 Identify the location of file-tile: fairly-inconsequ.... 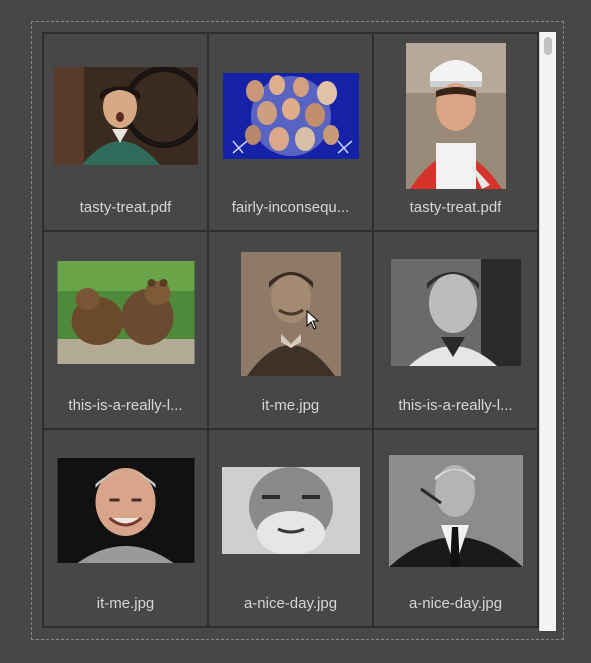
(291, 133).